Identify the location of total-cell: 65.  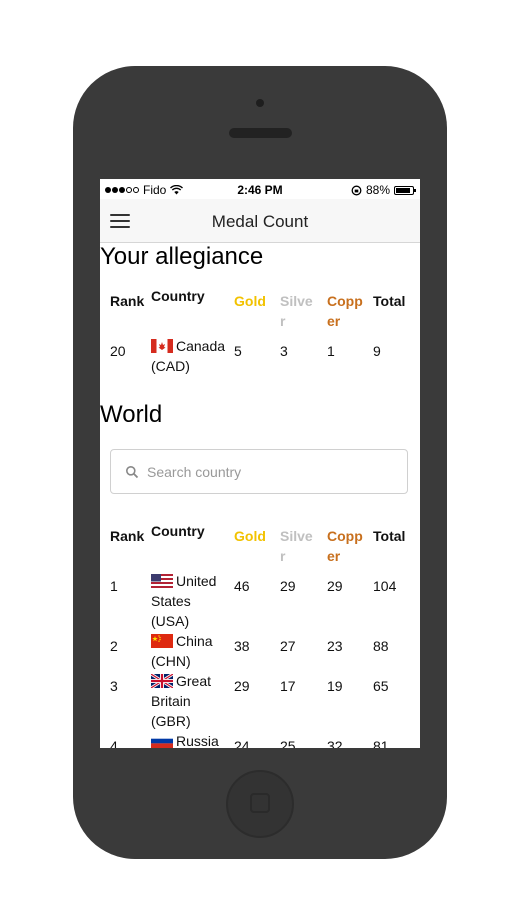
(381, 686).